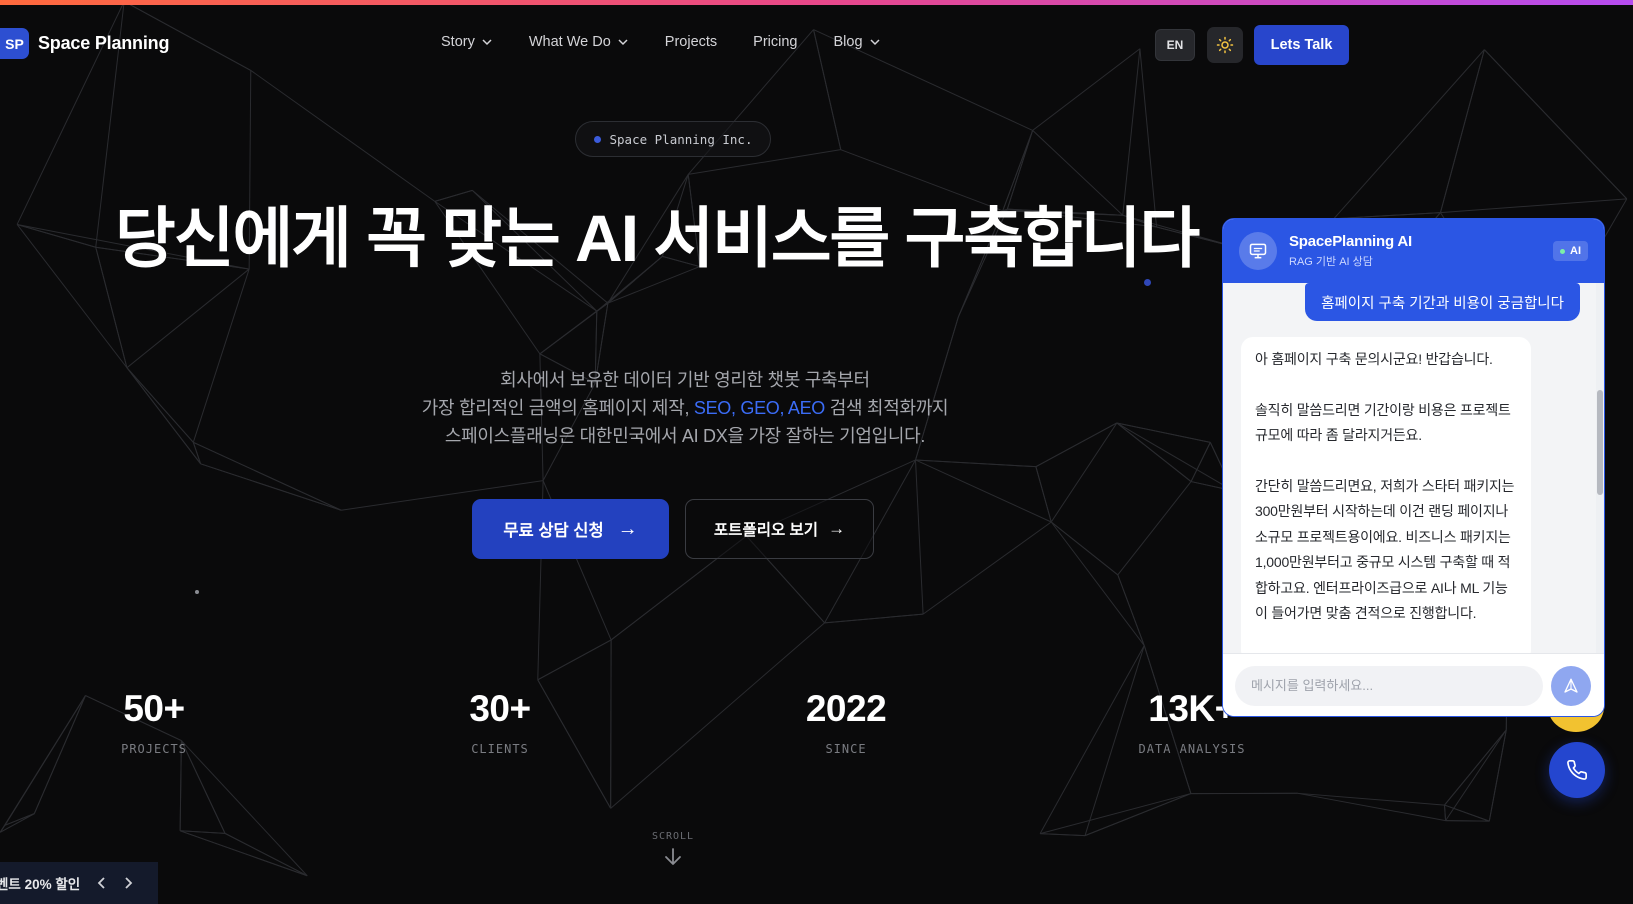 Image resolution: width=1633 pixels, height=904 pixels. Describe the element at coordinates (1175, 45) in the screenshot. I see `language-button: EN` at that location.